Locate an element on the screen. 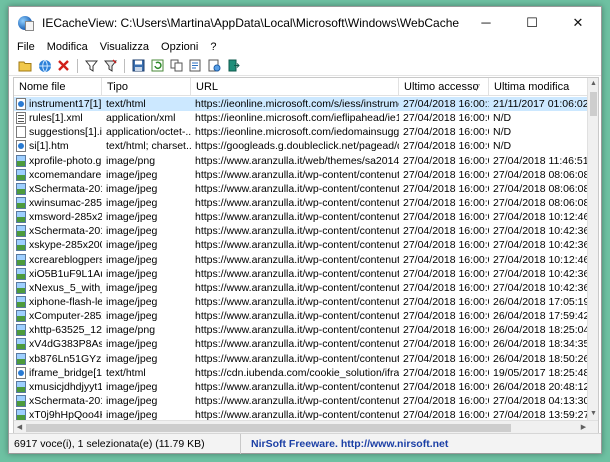 This screenshot has height=462, width=610. menu-file: File is located at coordinates (25, 47).